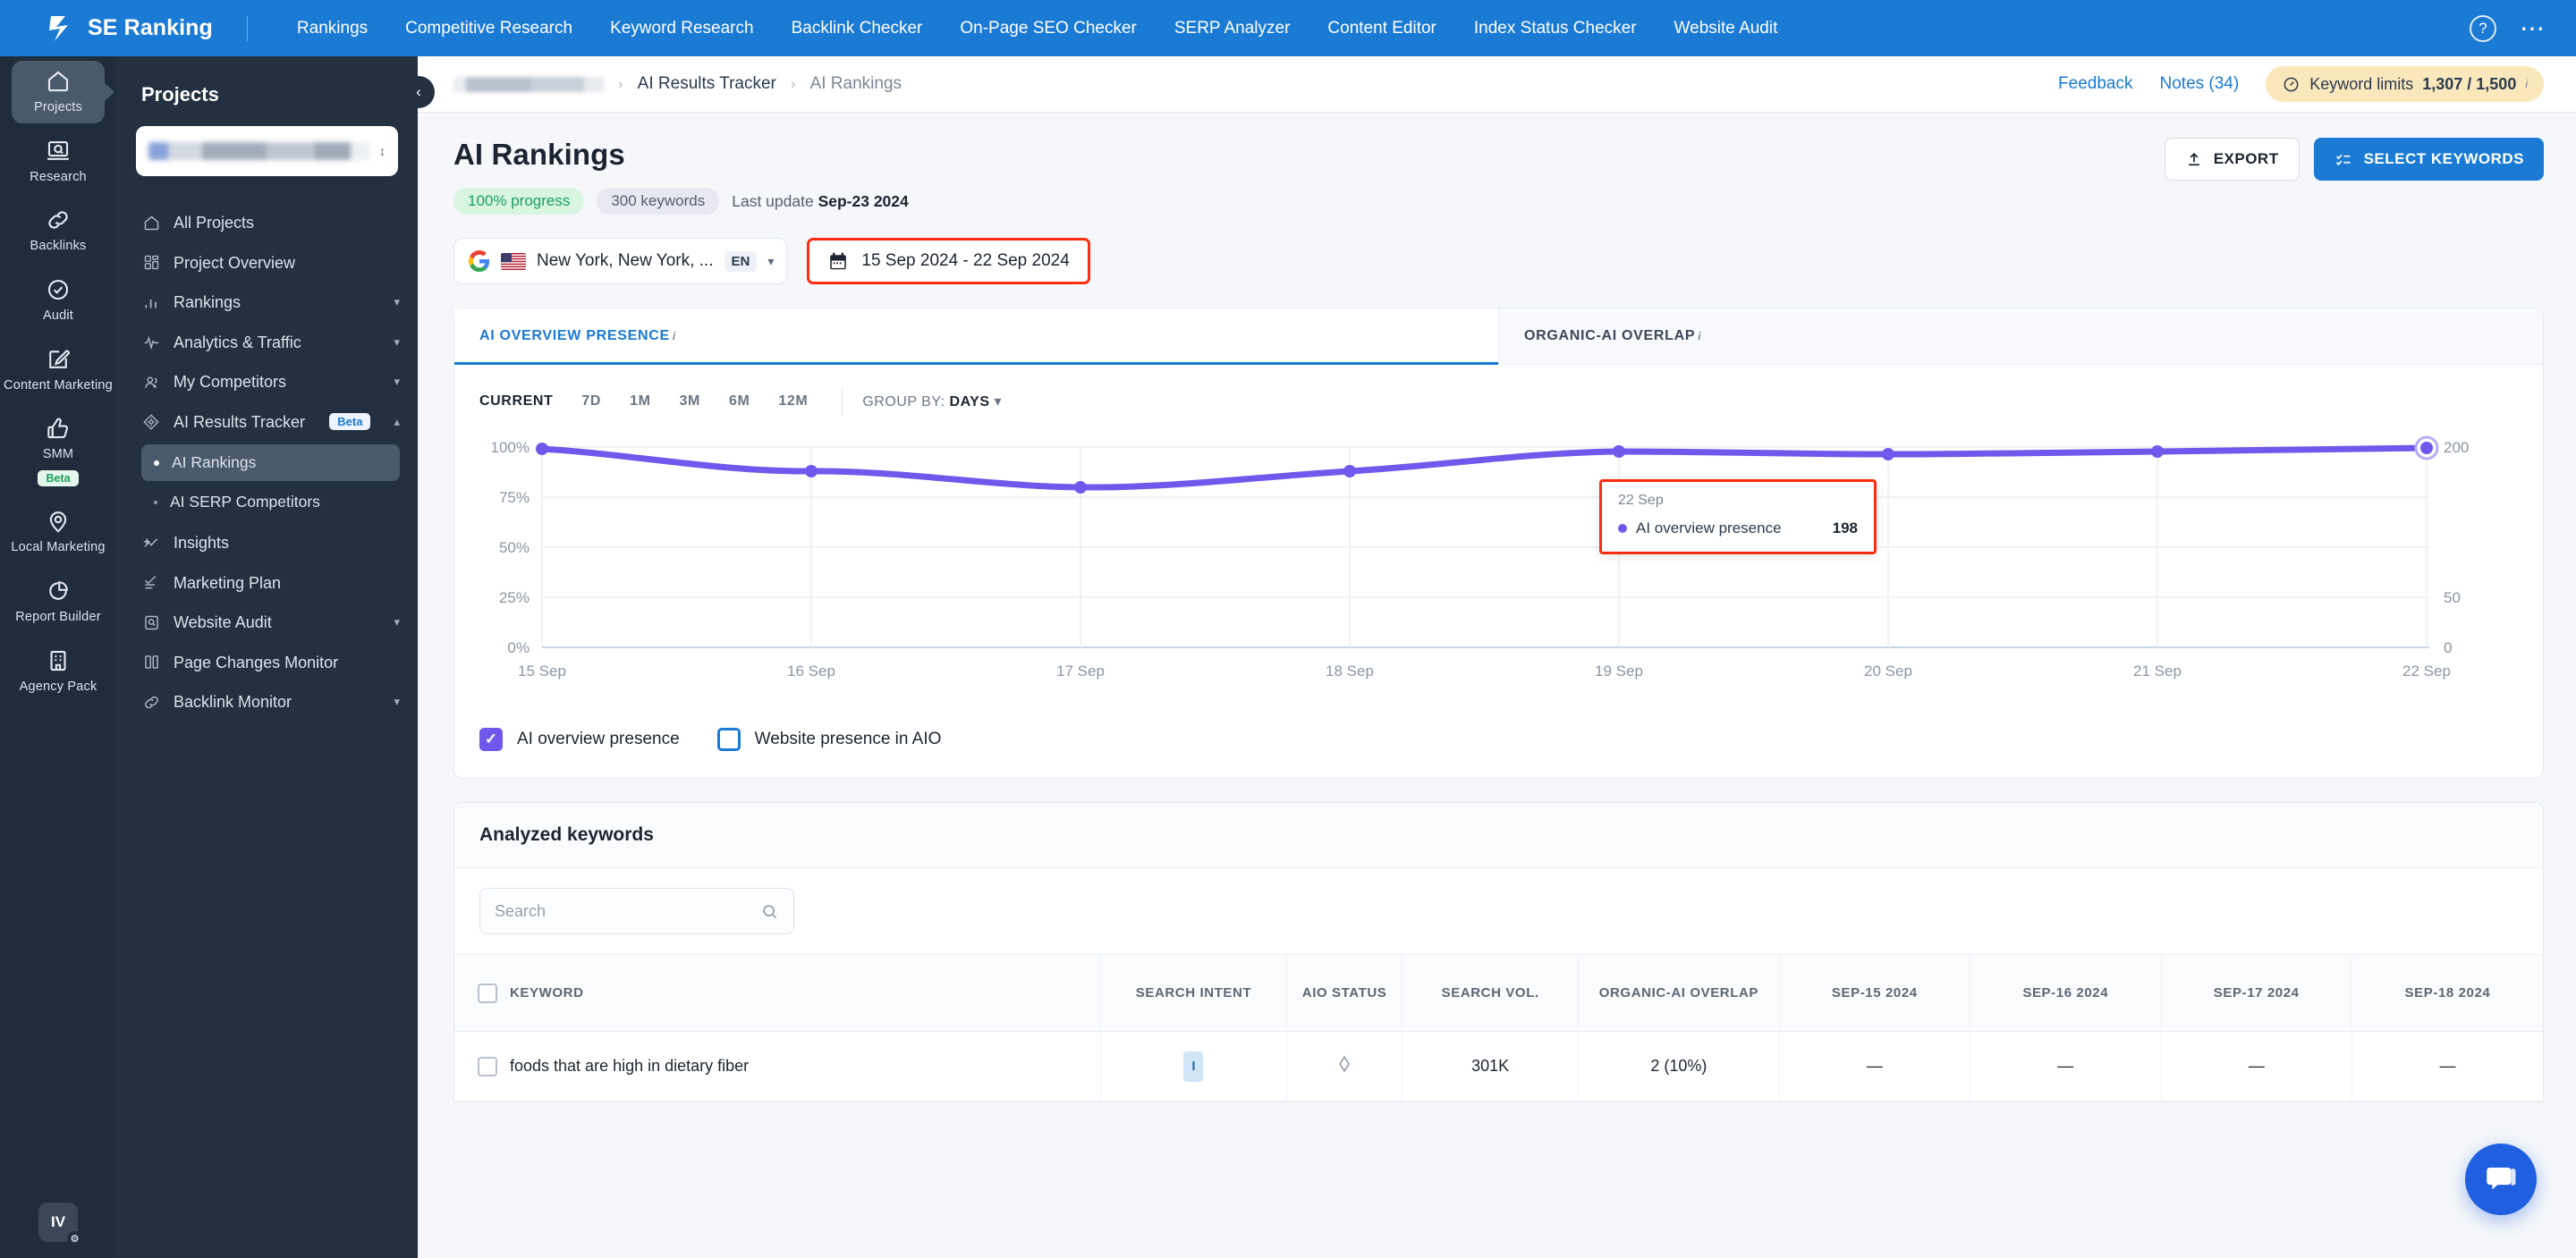  I want to click on topnav-item-serp-analyzer: SERP Analyzer, so click(1232, 28).